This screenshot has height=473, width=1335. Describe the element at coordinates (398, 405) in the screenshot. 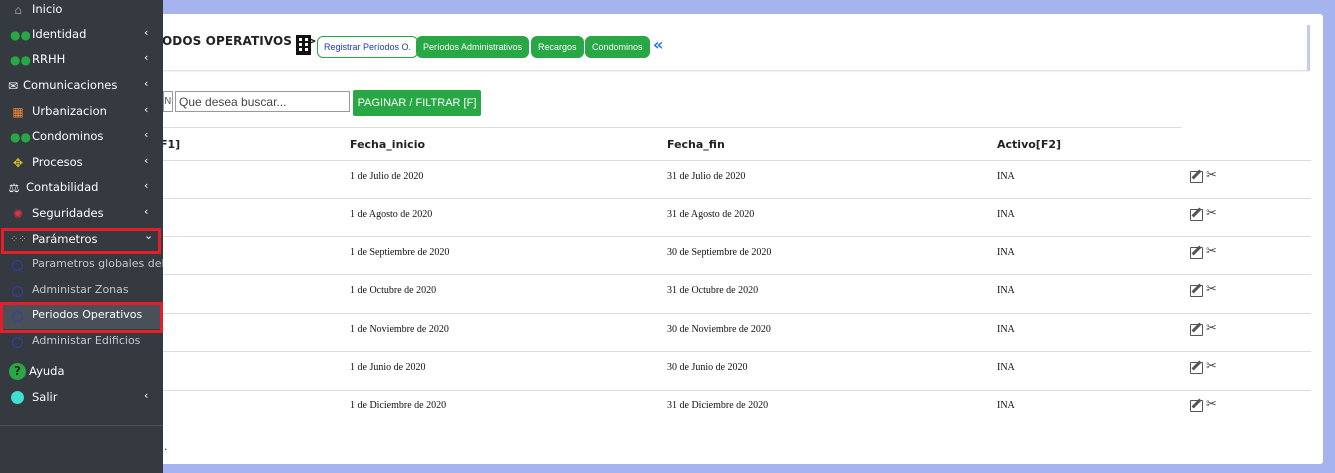

I see `cell-fecha-inicio: 1 de Diciembre de 2020` at that location.